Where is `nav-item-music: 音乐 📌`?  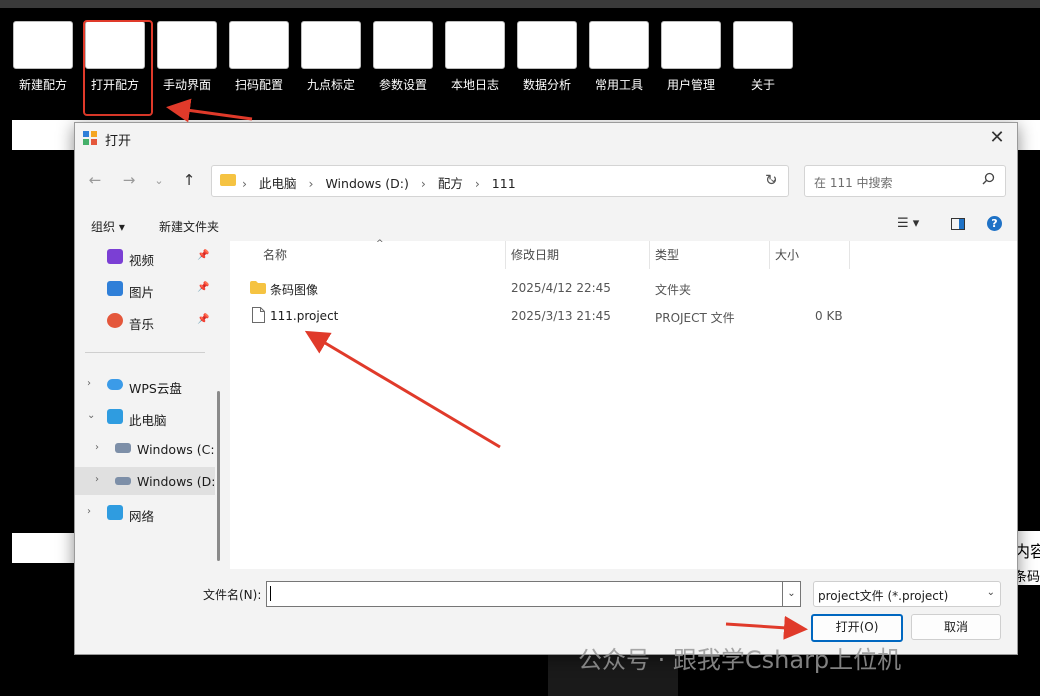
nav-item-music: 音乐 📌 is located at coordinates (145, 321).